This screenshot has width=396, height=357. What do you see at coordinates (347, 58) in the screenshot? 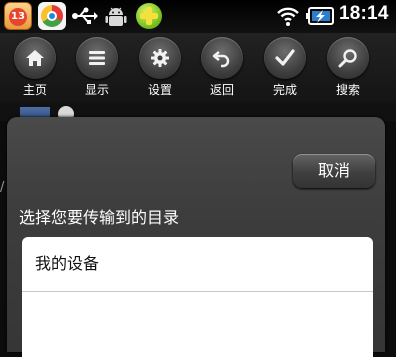
I see `search-icon` at bounding box center [347, 58].